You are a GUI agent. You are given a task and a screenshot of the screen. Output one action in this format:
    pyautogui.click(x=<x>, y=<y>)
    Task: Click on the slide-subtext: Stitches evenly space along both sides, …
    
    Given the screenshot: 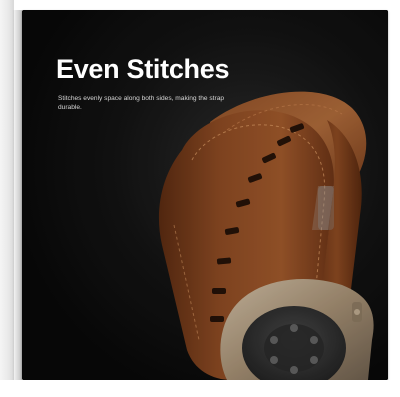 What is the action you would take?
    pyautogui.click(x=141, y=103)
    